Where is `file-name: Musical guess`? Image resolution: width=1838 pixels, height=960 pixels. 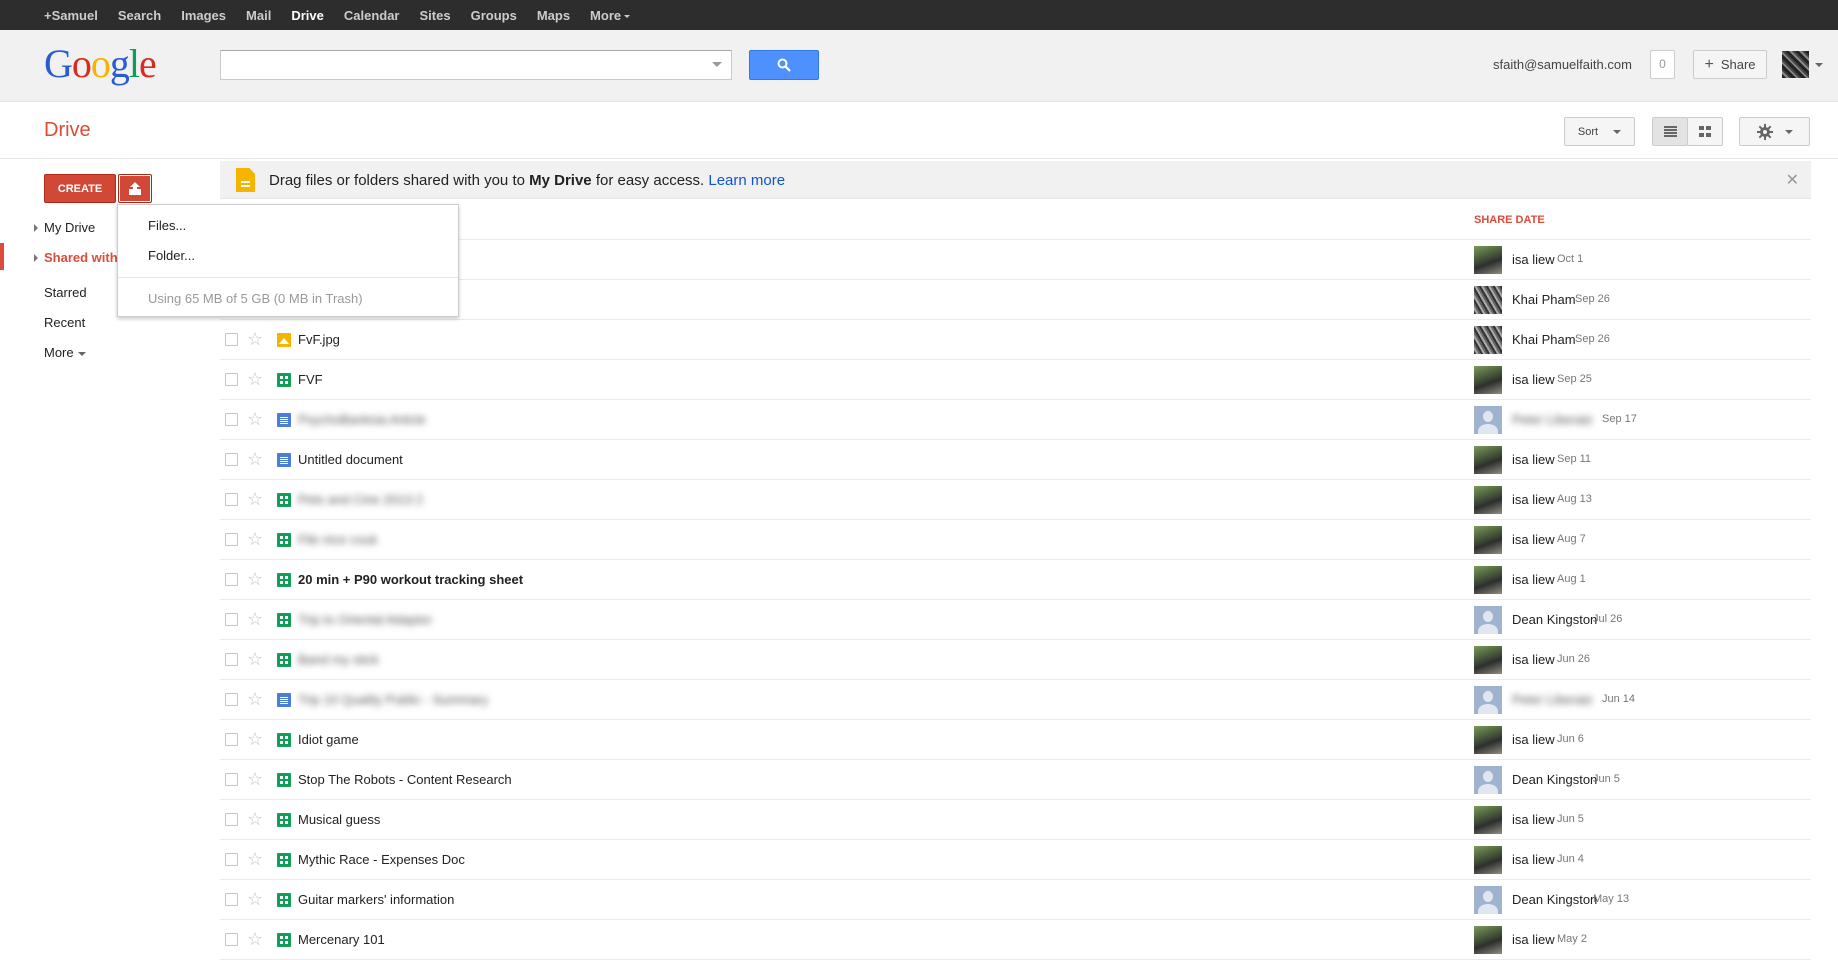
file-name: Musical guess is located at coordinates (339, 819).